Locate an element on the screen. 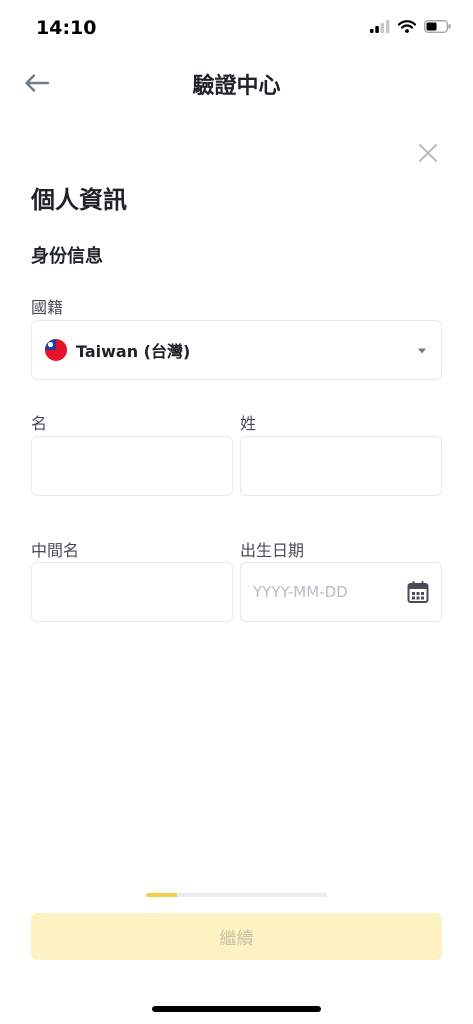  status-bar: 14:10 is located at coordinates (236, 28).